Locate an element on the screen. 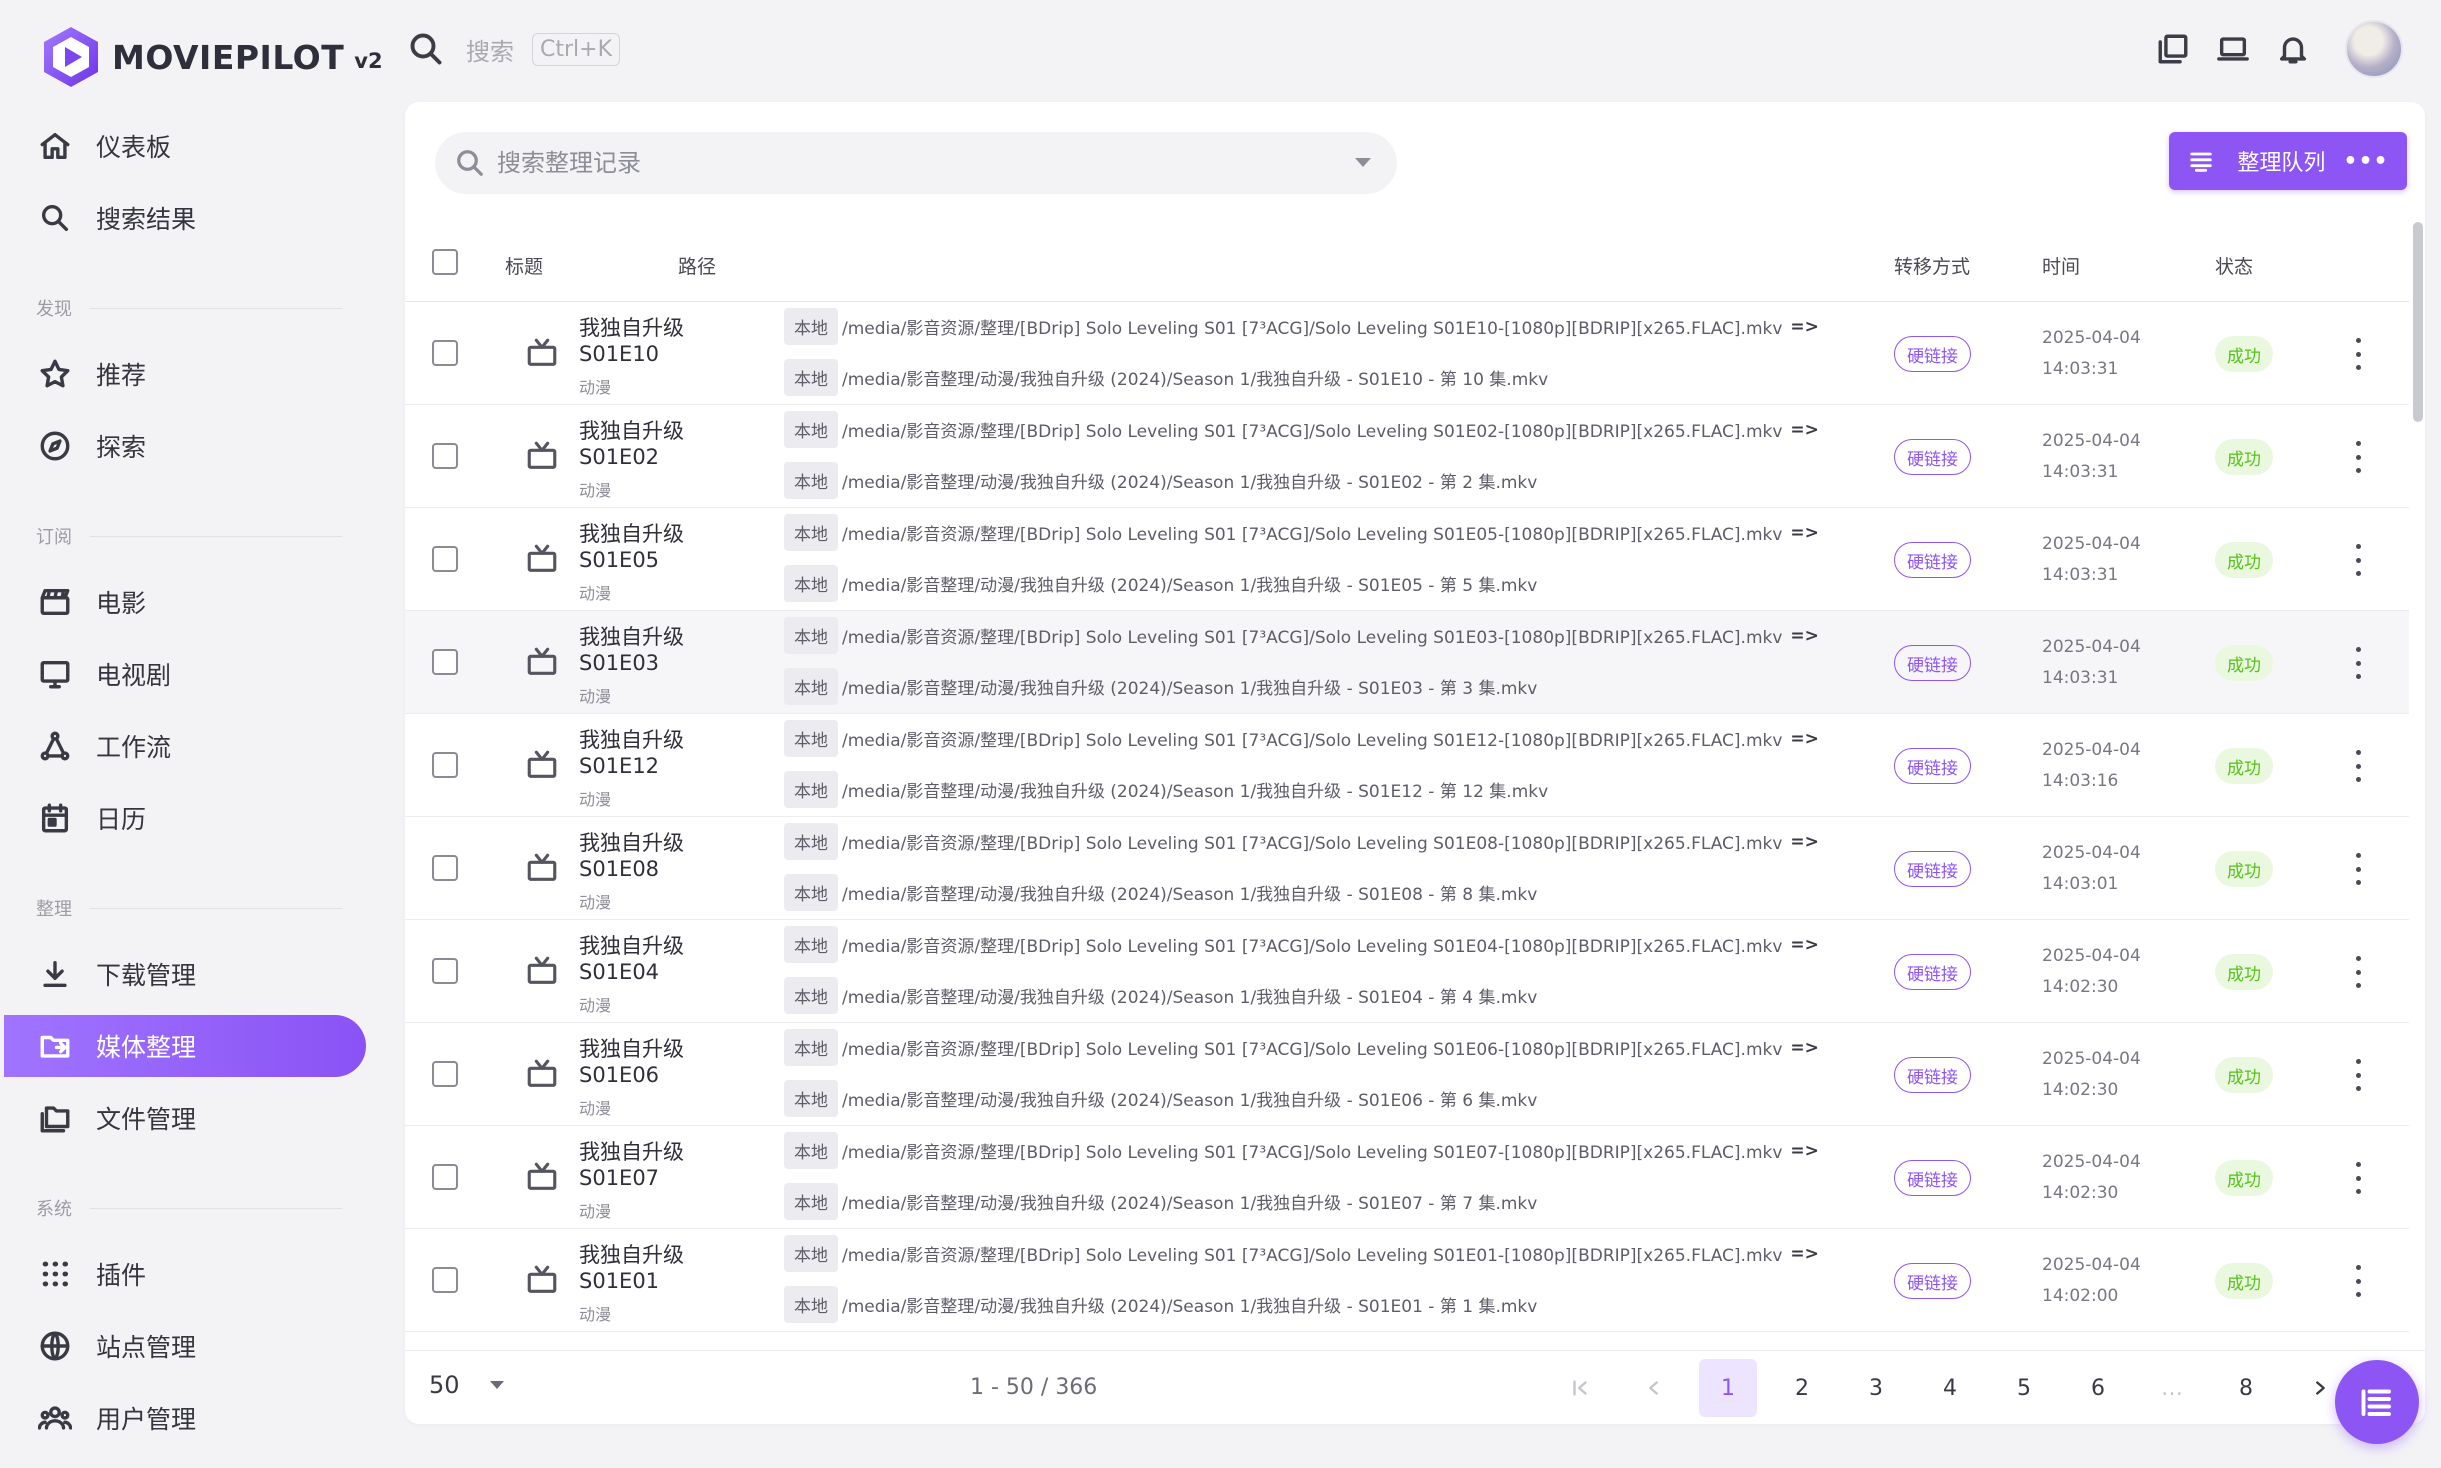 Image resolution: width=2441 pixels, height=1468 pixels. chevron-down-icon is located at coordinates (1363, 162).